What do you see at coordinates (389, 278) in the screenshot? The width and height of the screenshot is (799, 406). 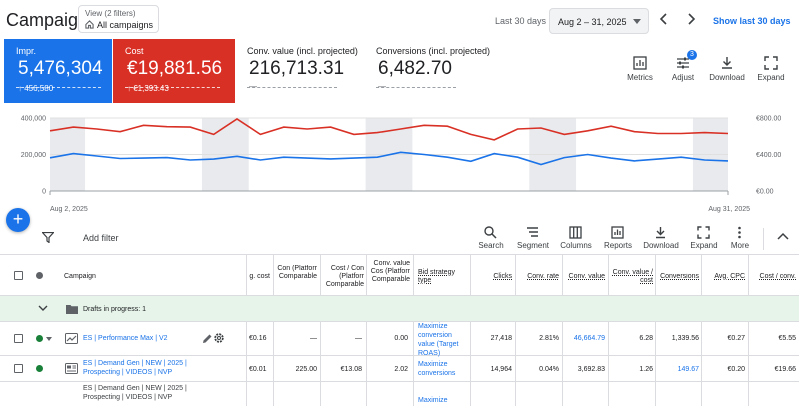 I see `col-value-cost-comparable: Conv. value Cos (Platforr Comparable` at bounding box center [389, 278].